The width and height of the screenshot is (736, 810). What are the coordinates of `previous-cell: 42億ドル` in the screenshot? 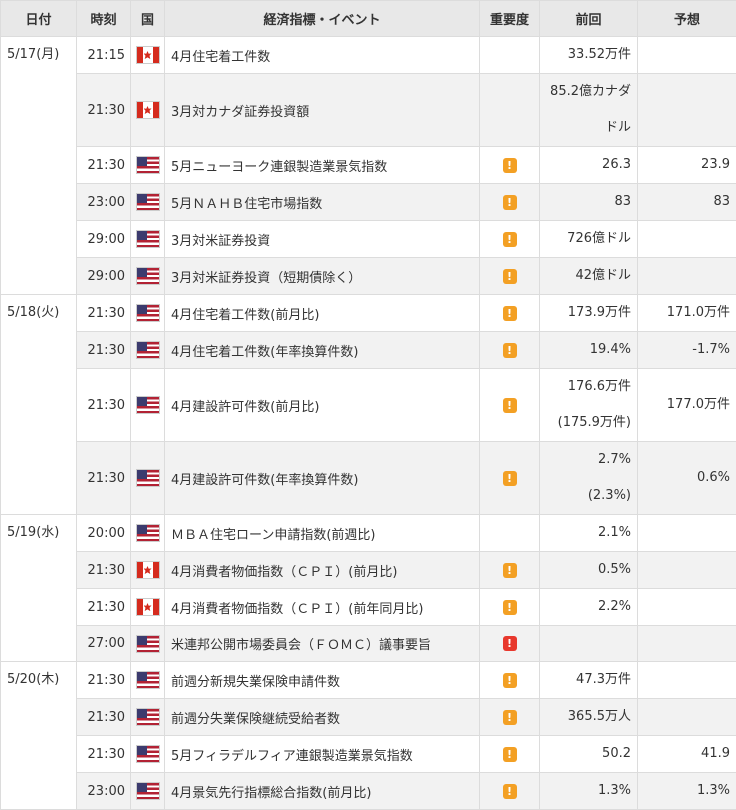 It's located at (589, 276).